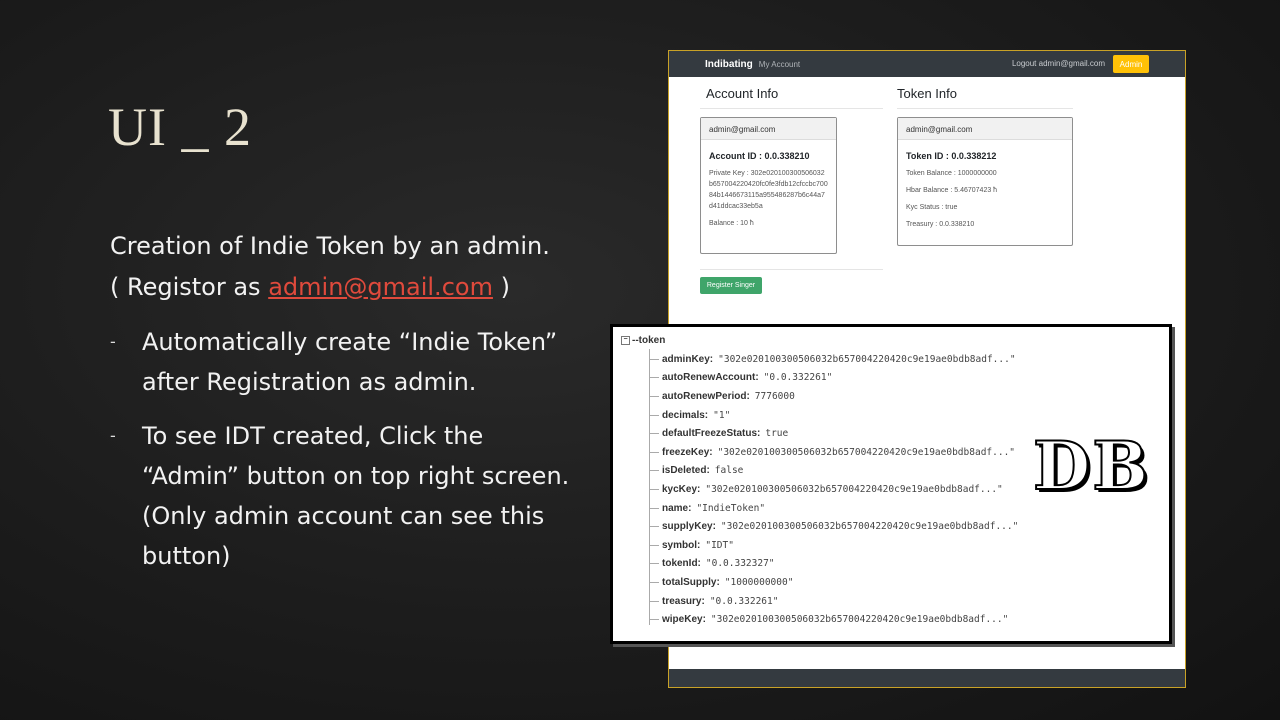  What do you see at coordinates (768, 129) in the screenshot?
I see `account-card-email: admin@gmail.com` at bounding box center [768, 129].